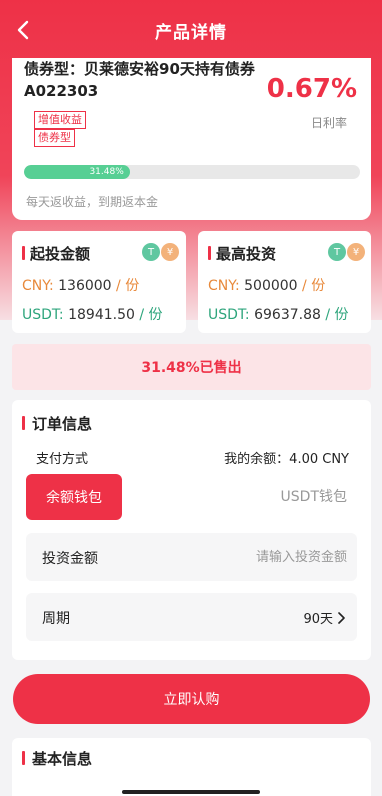 This screenshot has height=796, width=382. What do you see at coordinates (139, 80) in the screenshot?
I see `product-name: 债券型：贝莱德安裕90天持有债券A022303` at bounding box center [139, 80].